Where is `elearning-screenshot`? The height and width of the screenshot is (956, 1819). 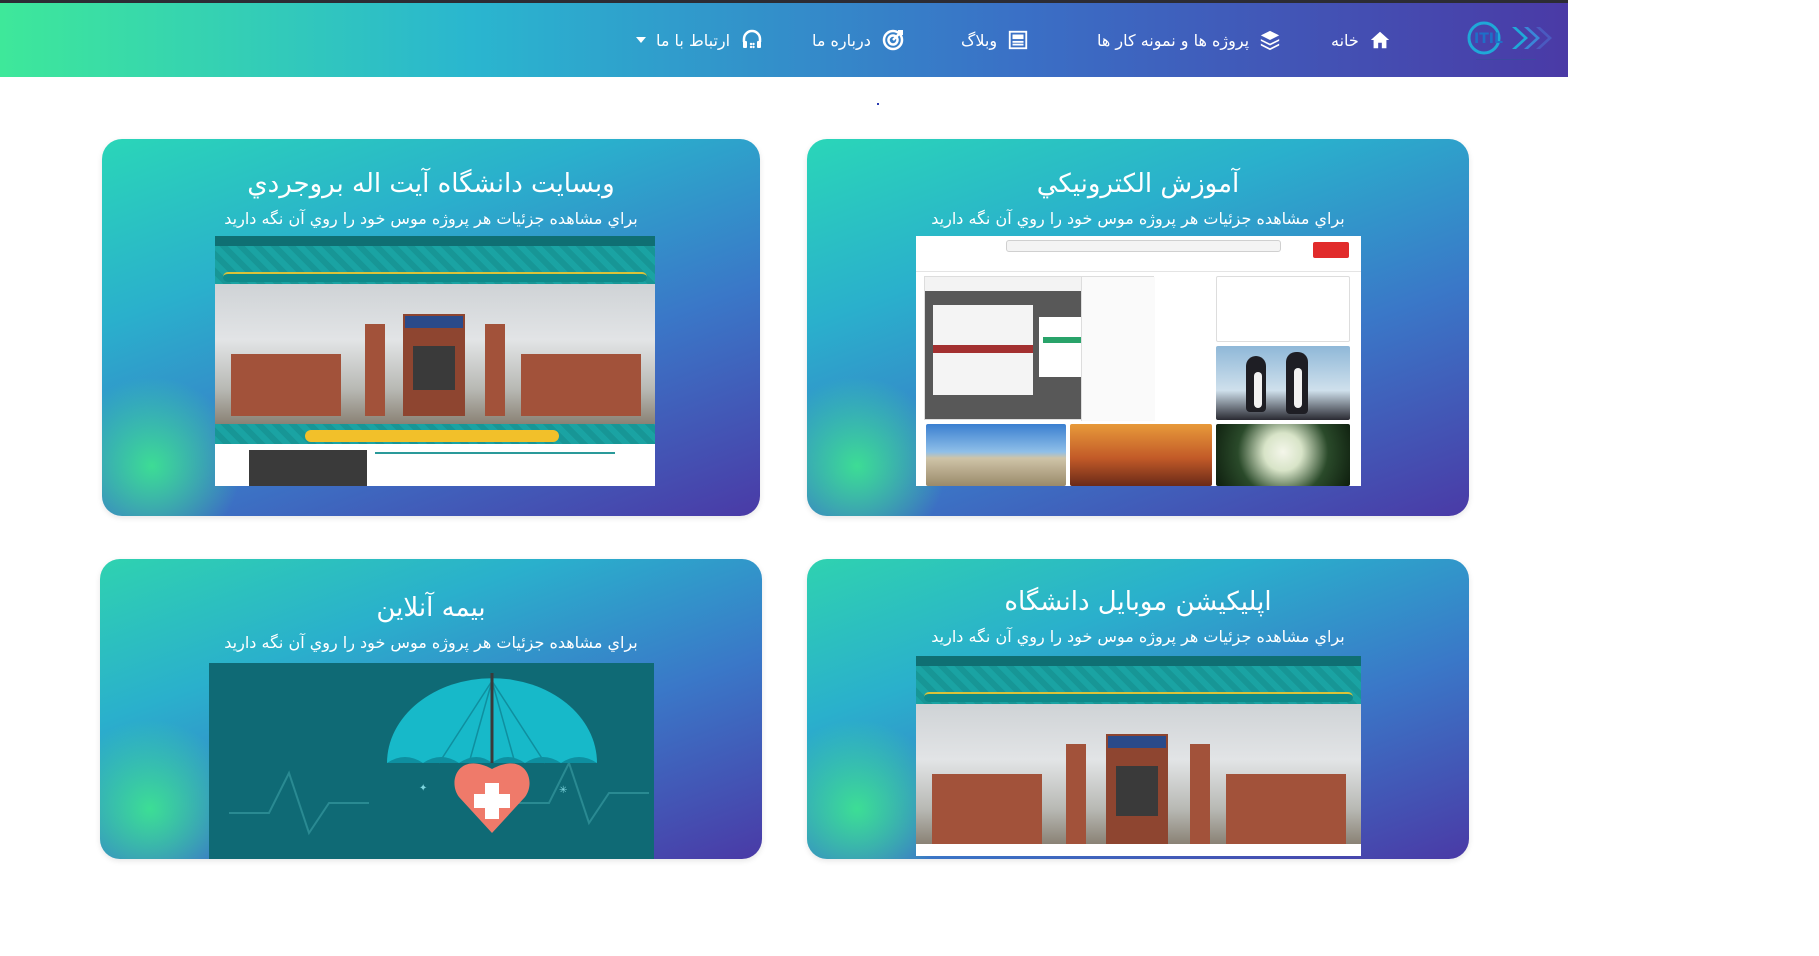 elearning-screenshot is located at coordinates (1138, 361).